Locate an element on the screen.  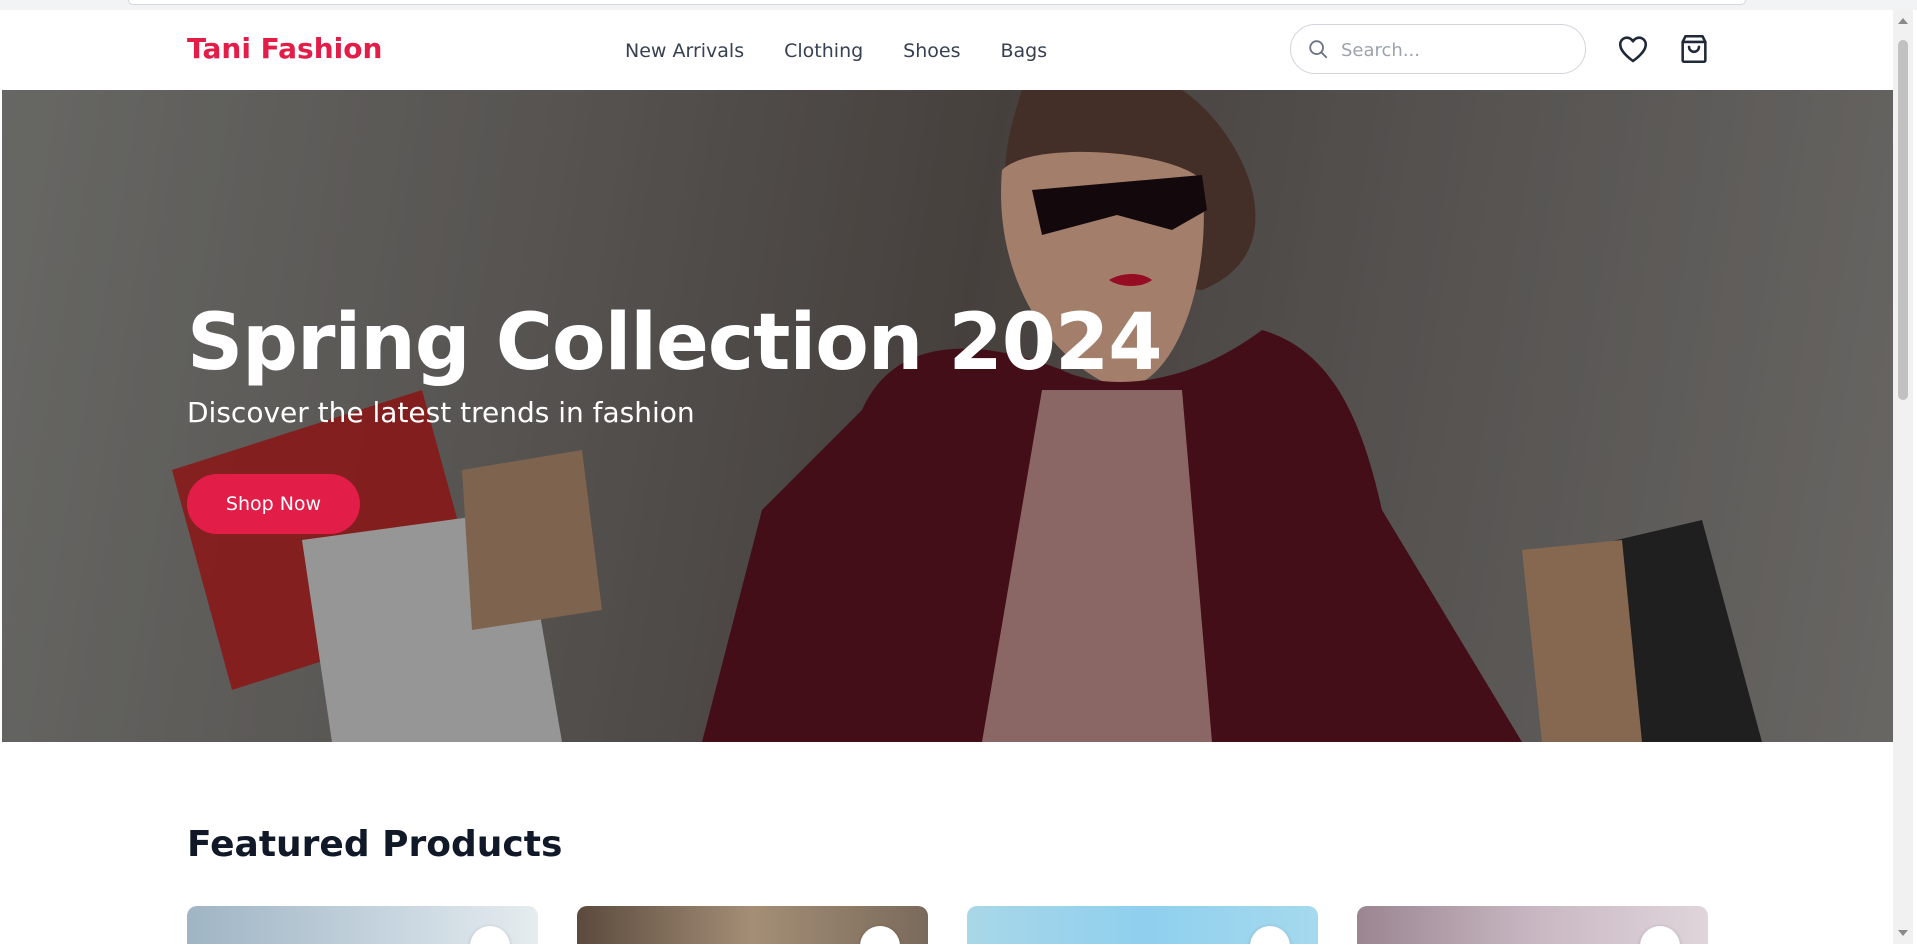
nav-bags: Bags is located at coordinates (1024, 51).